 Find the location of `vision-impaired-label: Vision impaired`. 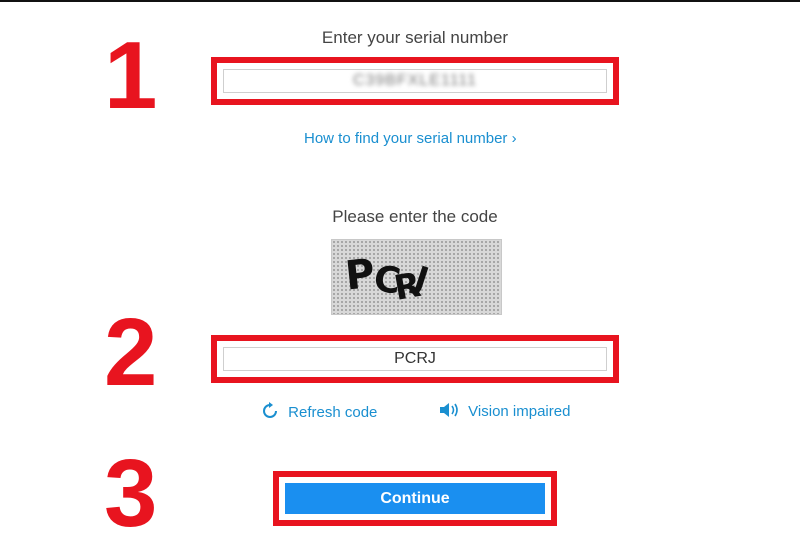

vision-impaired-label: Vision impaired is located at coordinates (519, 411).